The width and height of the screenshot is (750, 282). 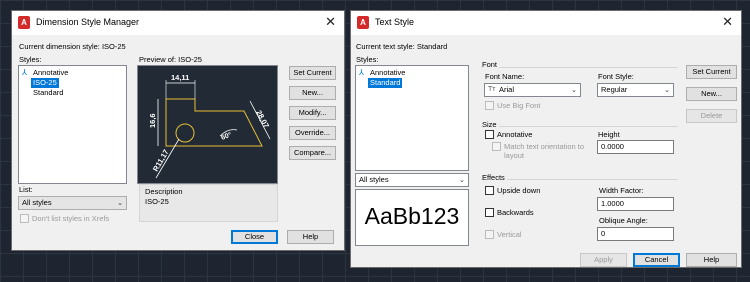 I want to click on use-big-font-label: Use Big Font, so click(x=519, y=105).